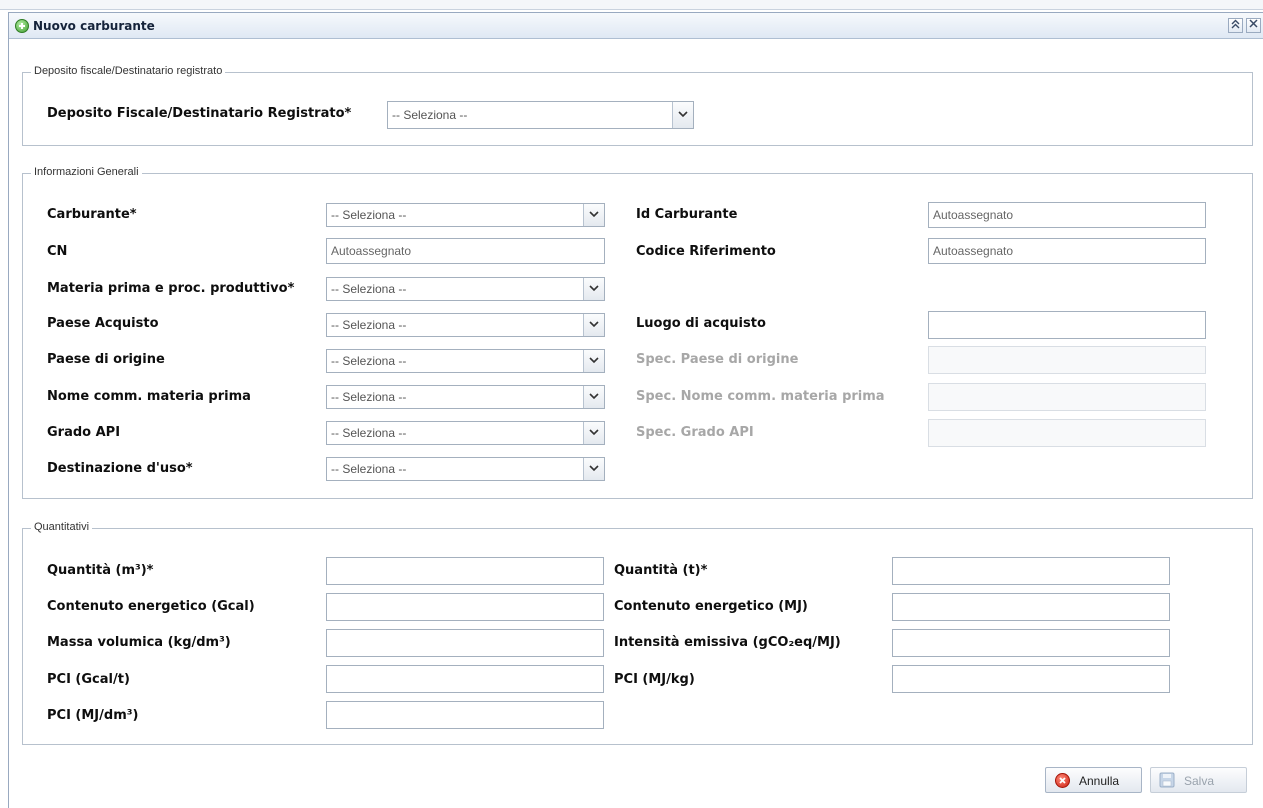  I want to click on combo-grado-api: -- Seleziona --, so click(465, 433).